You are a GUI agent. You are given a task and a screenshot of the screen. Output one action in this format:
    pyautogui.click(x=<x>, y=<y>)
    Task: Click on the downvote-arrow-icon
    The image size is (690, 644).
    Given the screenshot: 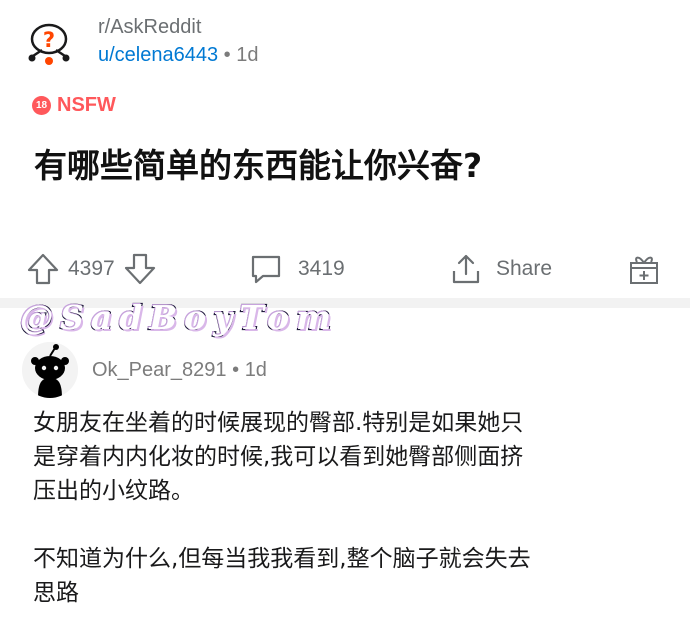 What is the action you would take?
    pyautogui.click(x=140, y=269)
    